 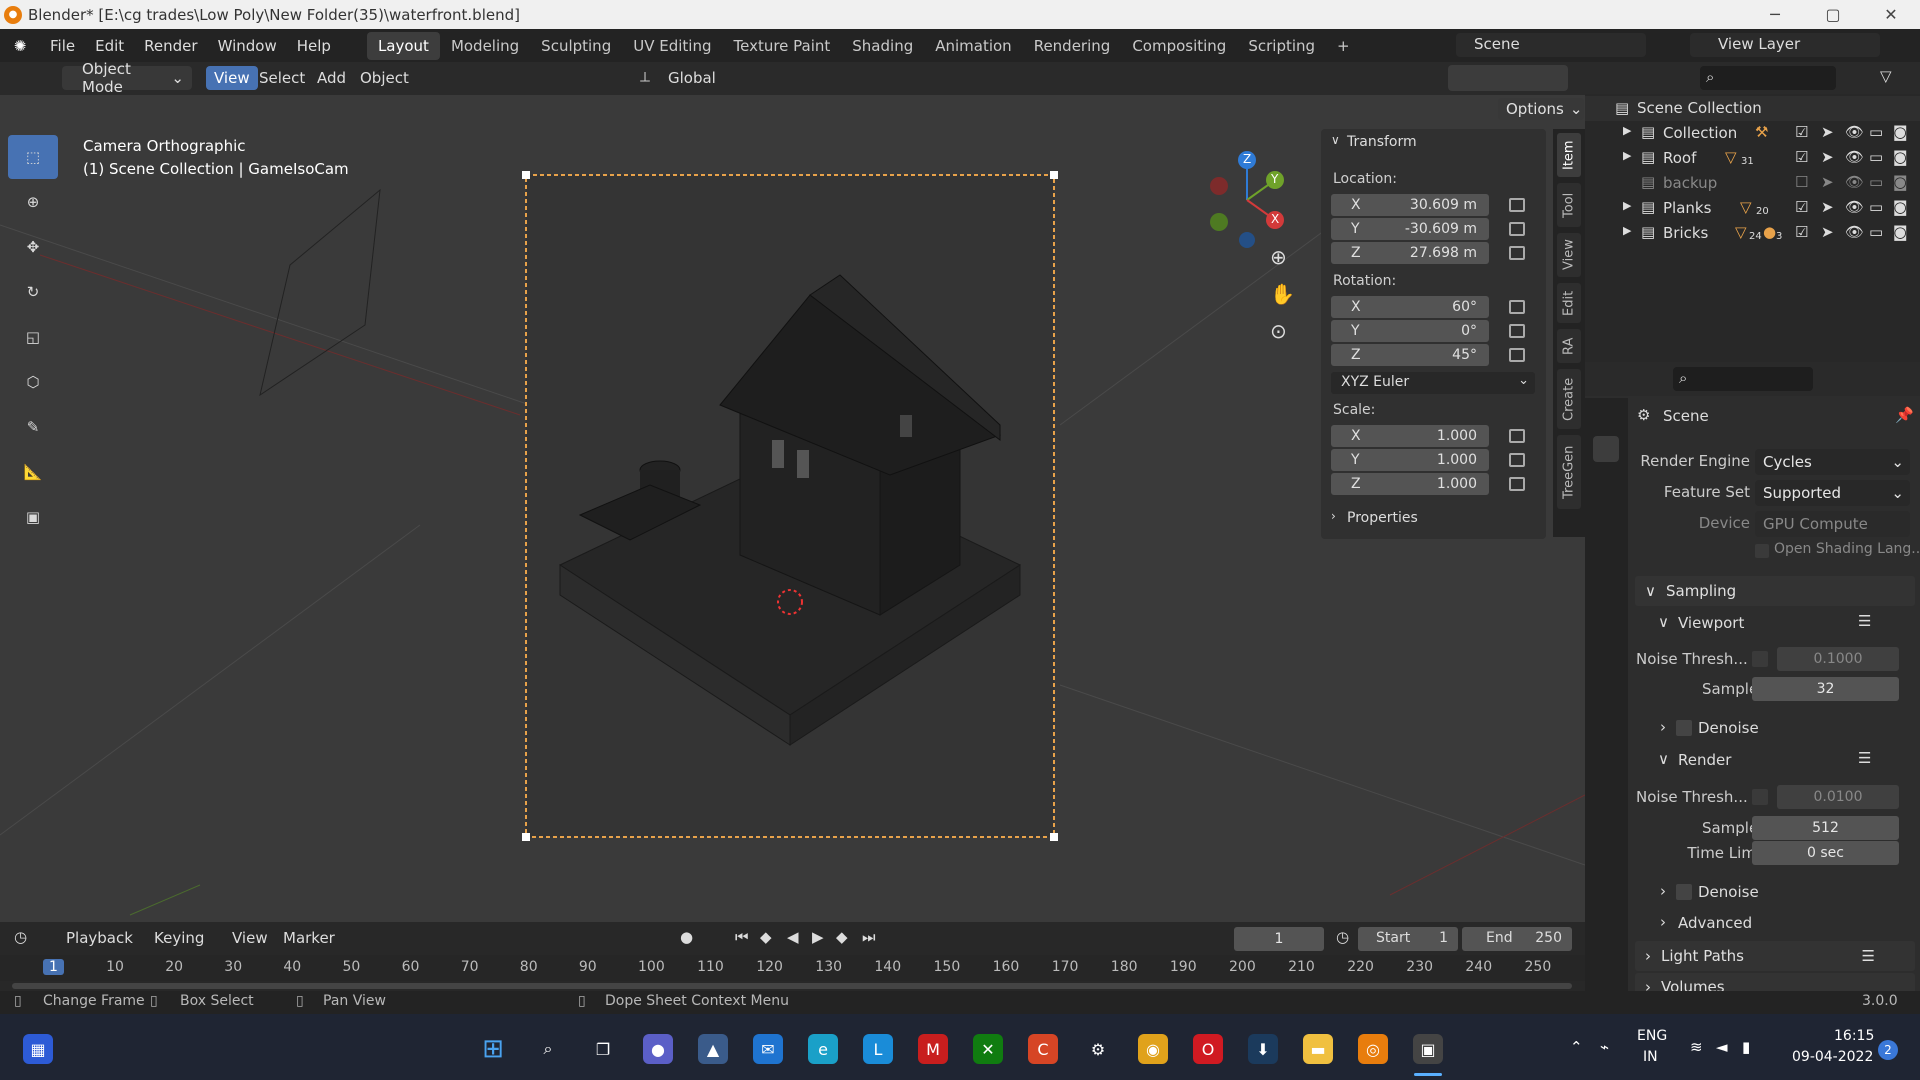 I want to click on tab-view: View, so click(x=1569, y=255).